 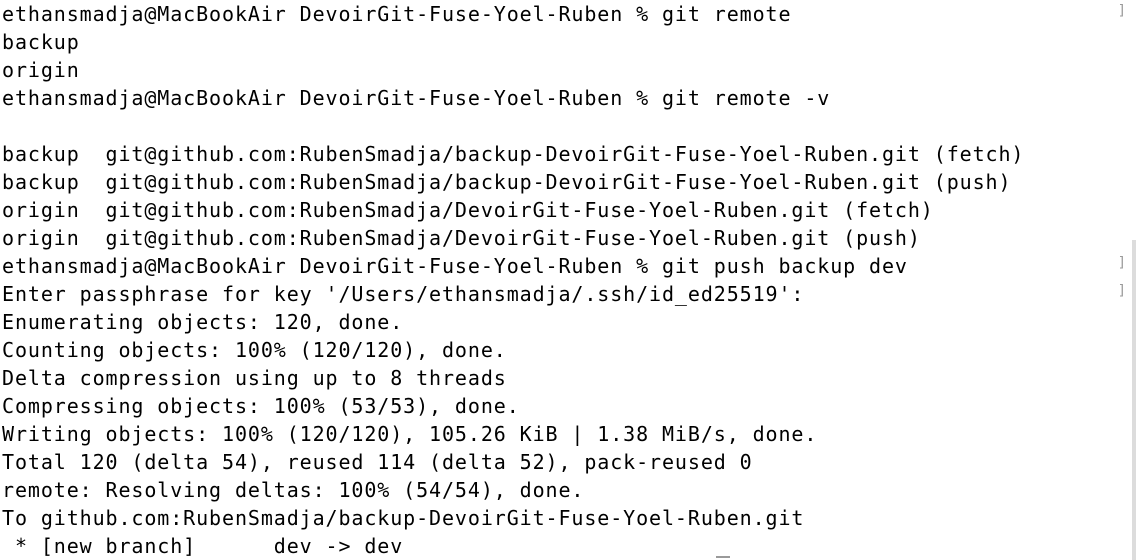 I want to click on terminal-line: origin, so click(x=41, y=70).